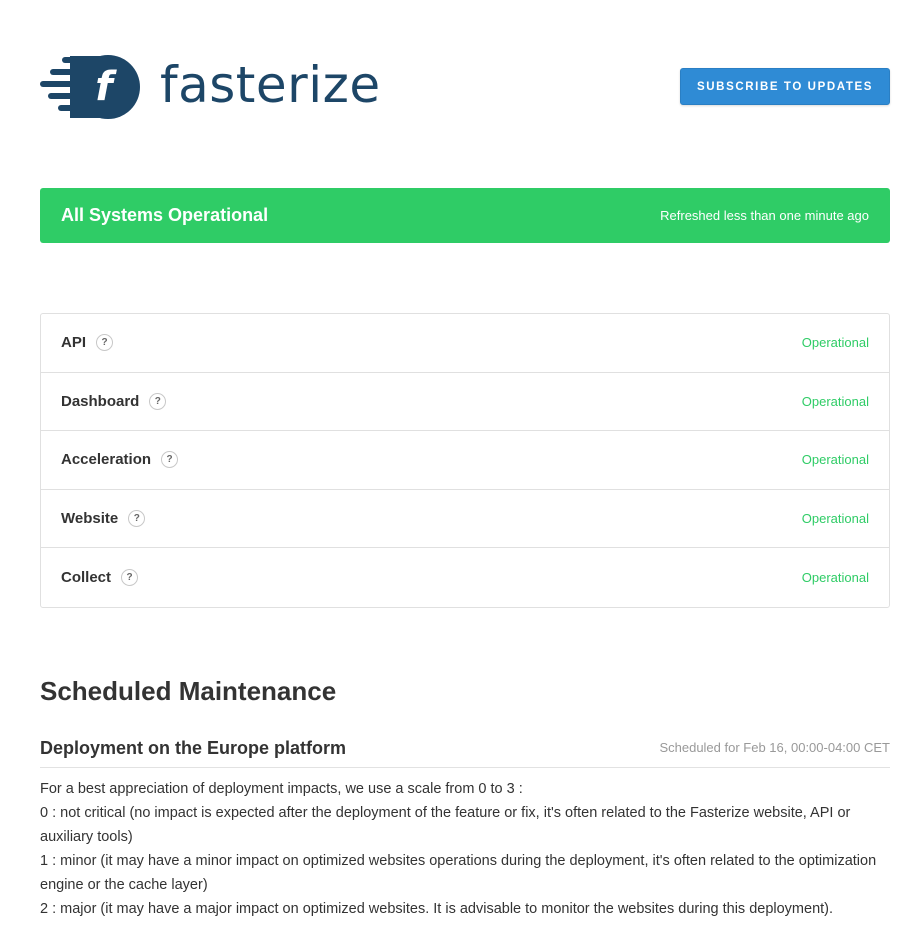 The image size is (920, 946). Describe the element at coordinates (106, 460) in the screenshot. I see `component-name: Acceleration` at that location.